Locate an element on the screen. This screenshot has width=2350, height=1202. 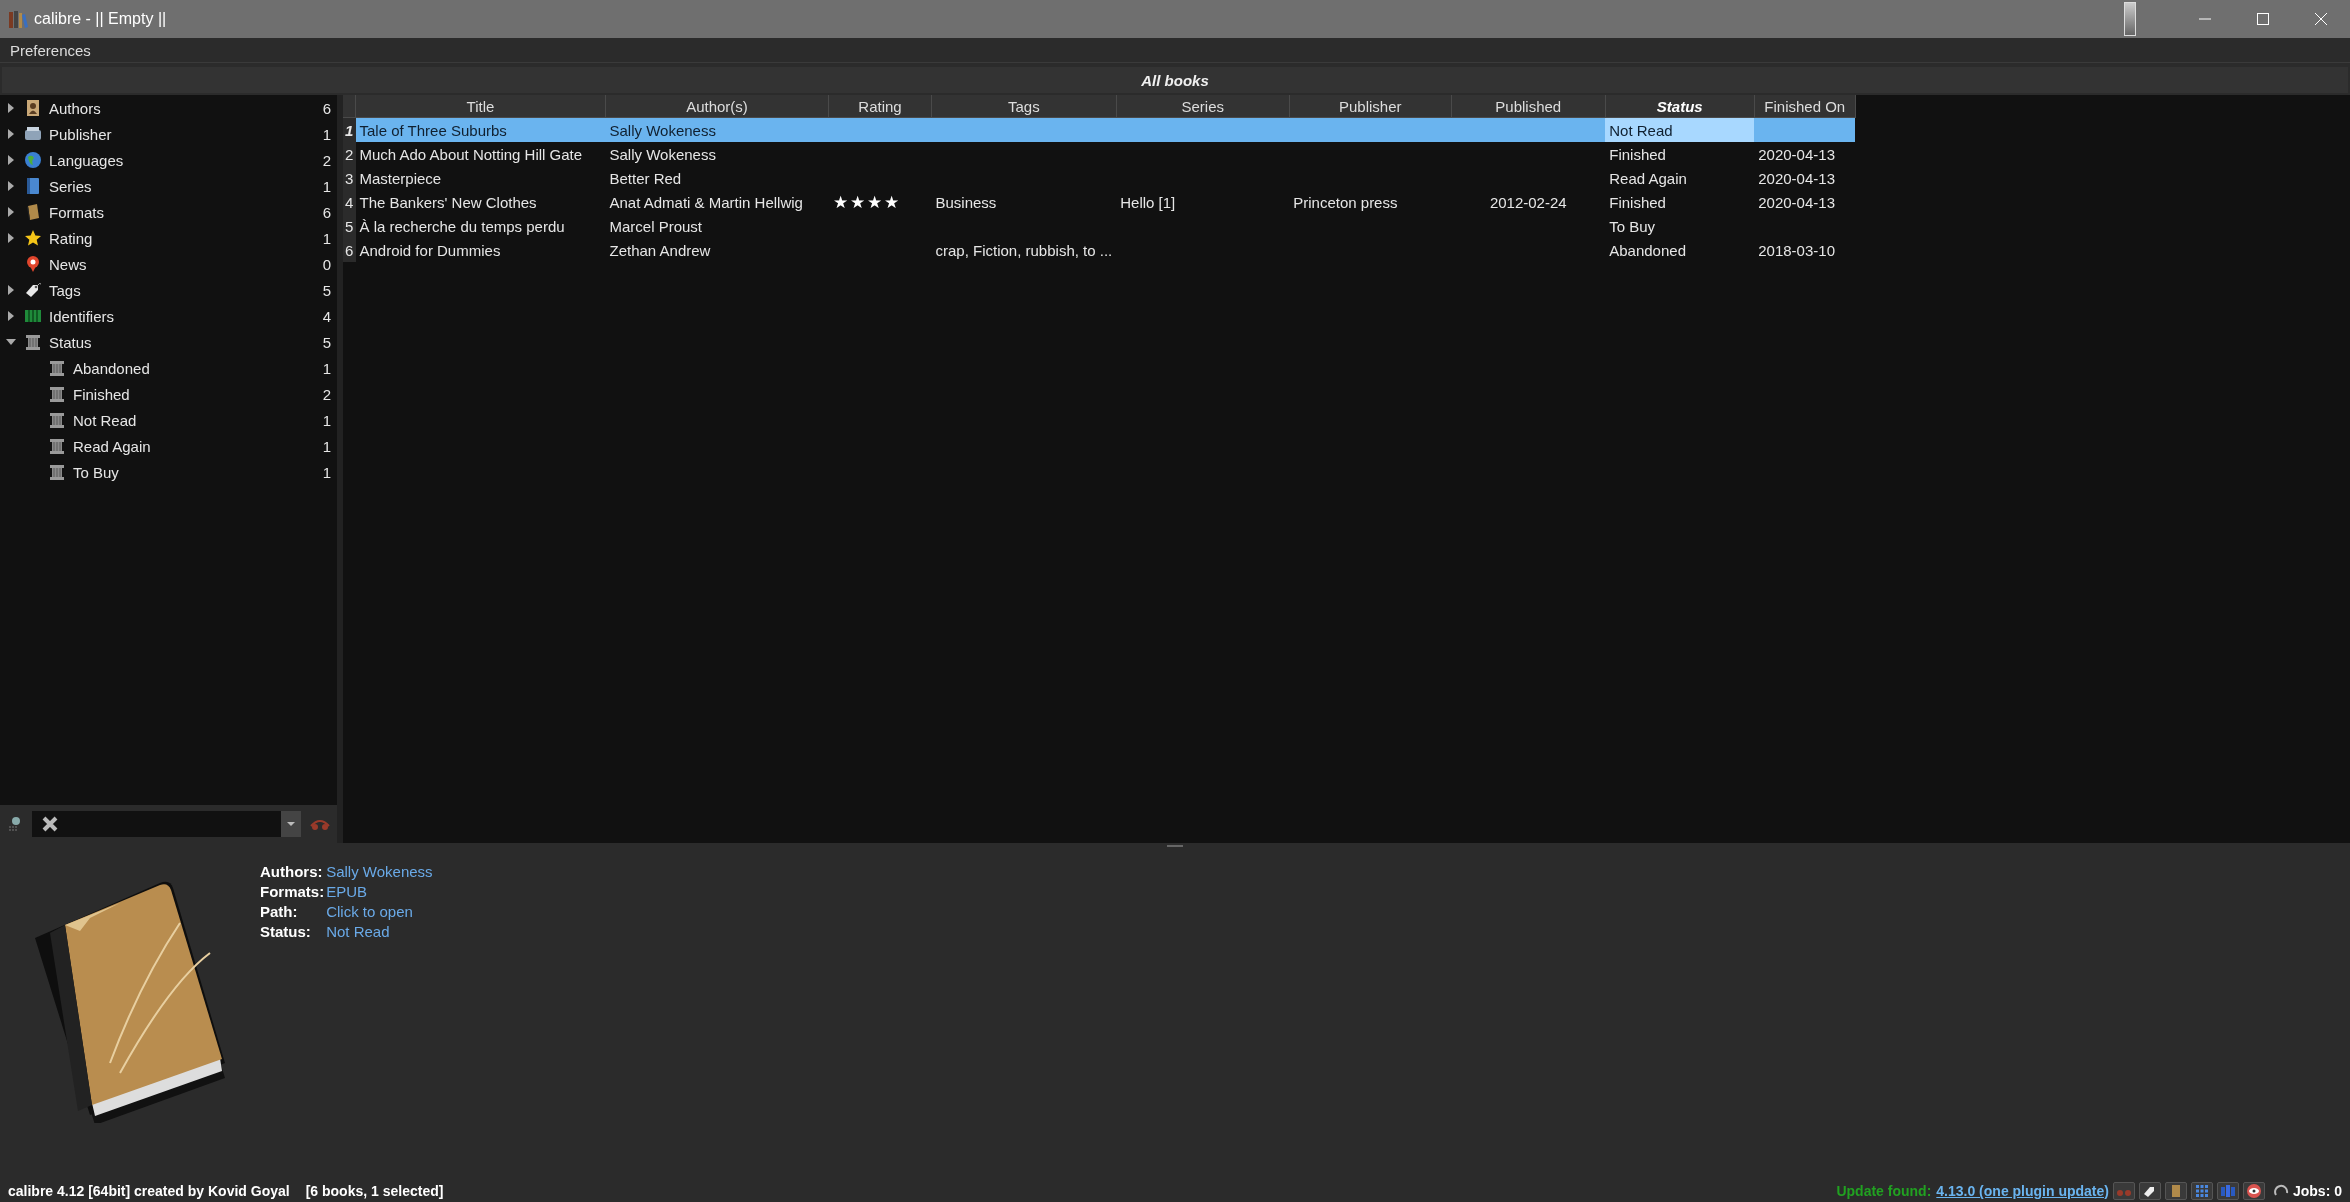
table-cell: Masterpiece is located at coordinates (400, 178).